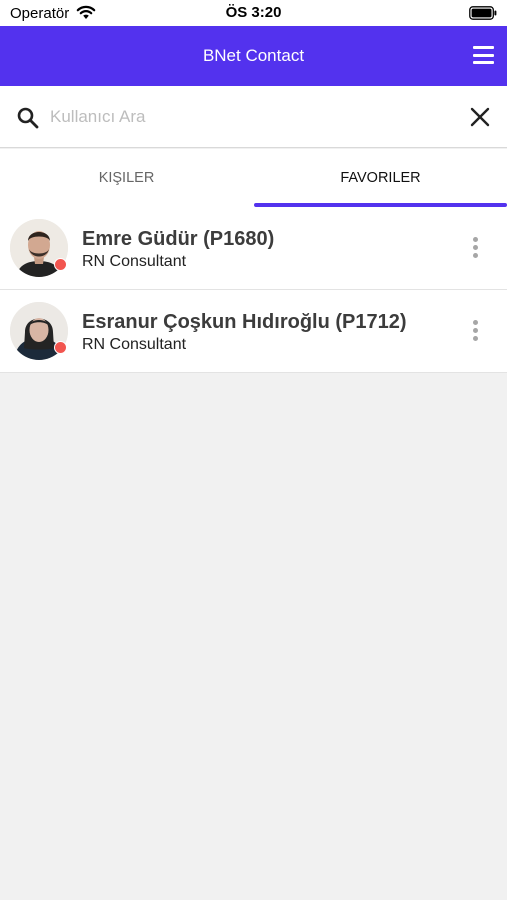 The height and width of the screenshot is (900, 507). I want to click on hamburger-menu-icon, so click(483, 55).